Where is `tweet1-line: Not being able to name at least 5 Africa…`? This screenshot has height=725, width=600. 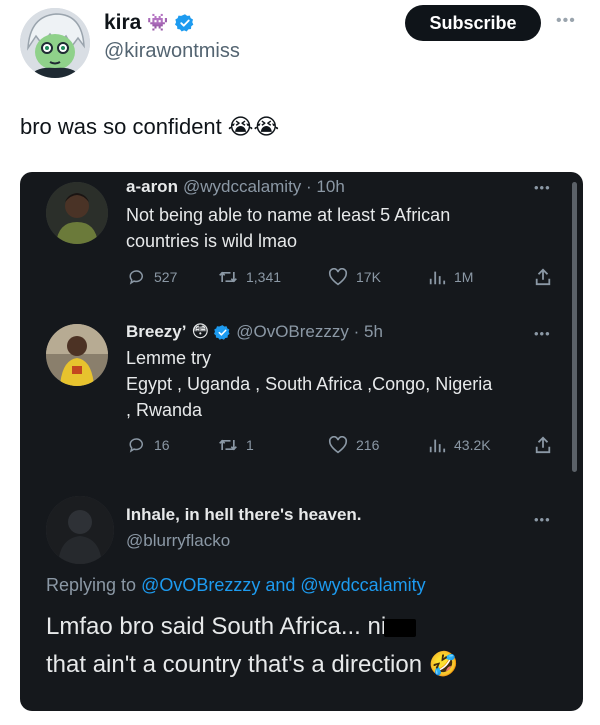 tweet1-line: Not being able to name at least 5 Africa… is located at coordinates (288, 215).